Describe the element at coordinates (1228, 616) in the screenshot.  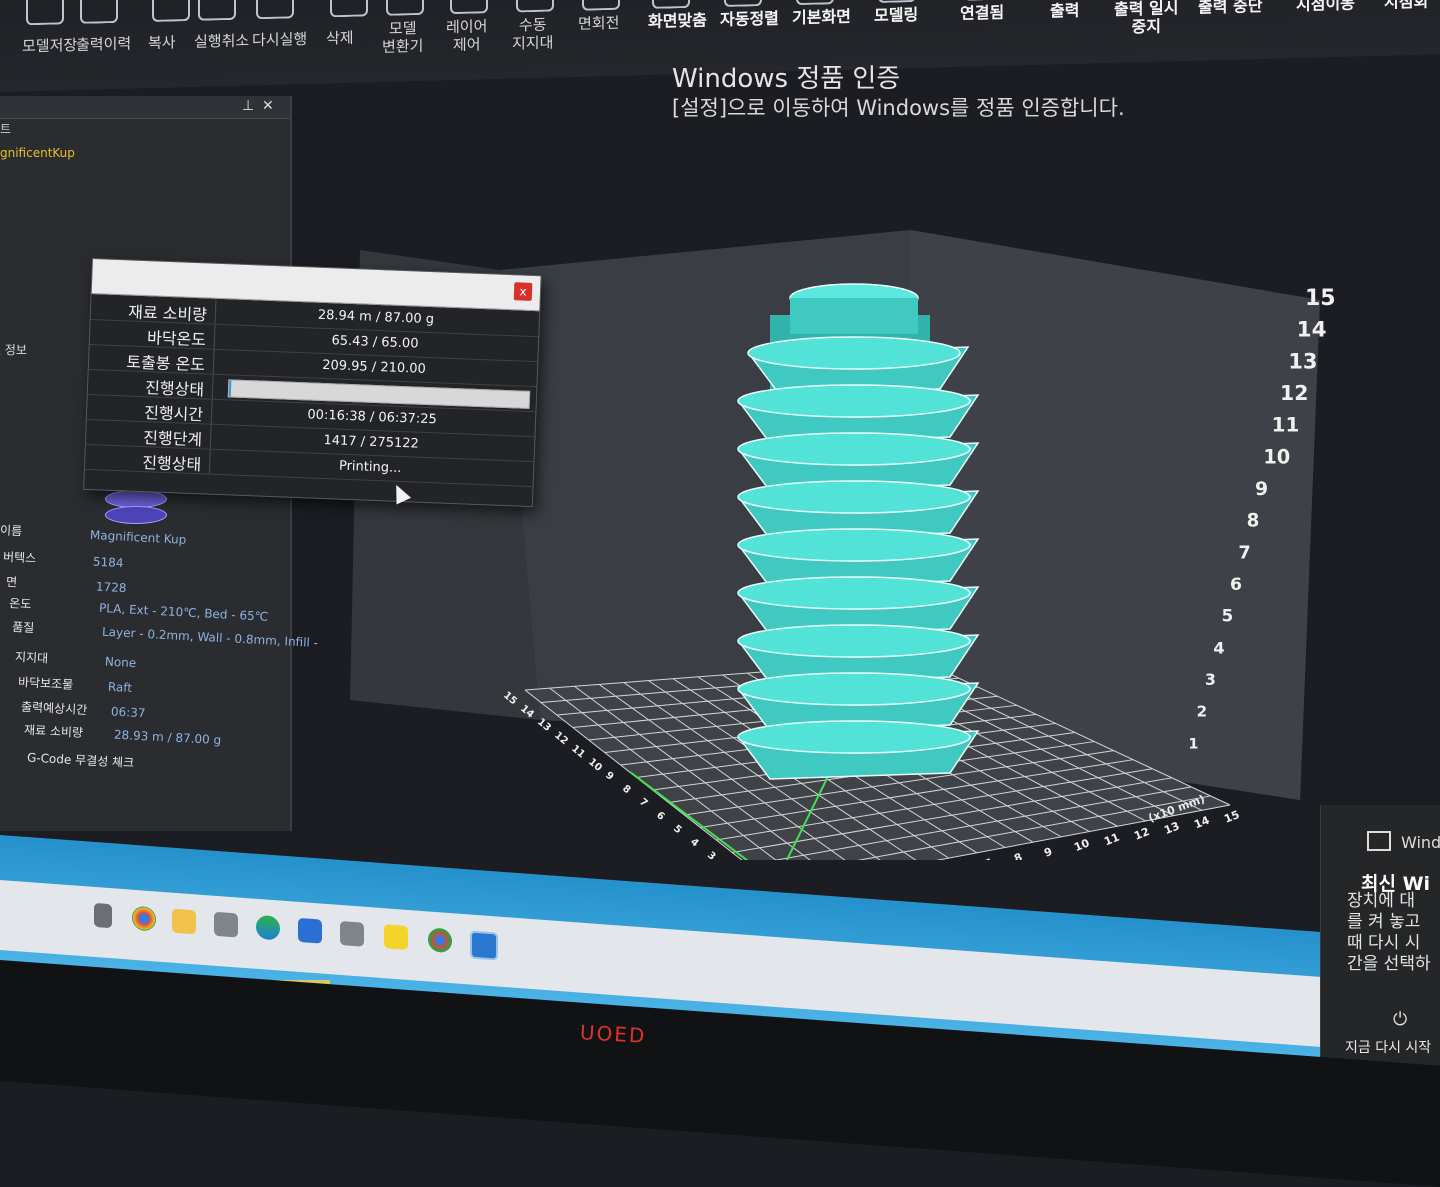
I see `z-axis-tick-label: 5` at that location.